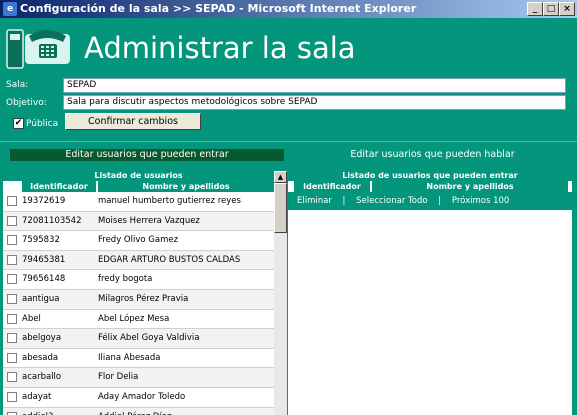 The image size is (577, 415). What do you see at coordinates (41, 298) in the screenshot?
I see `row-identifier: aantigua` at bounding box center [41, 298].